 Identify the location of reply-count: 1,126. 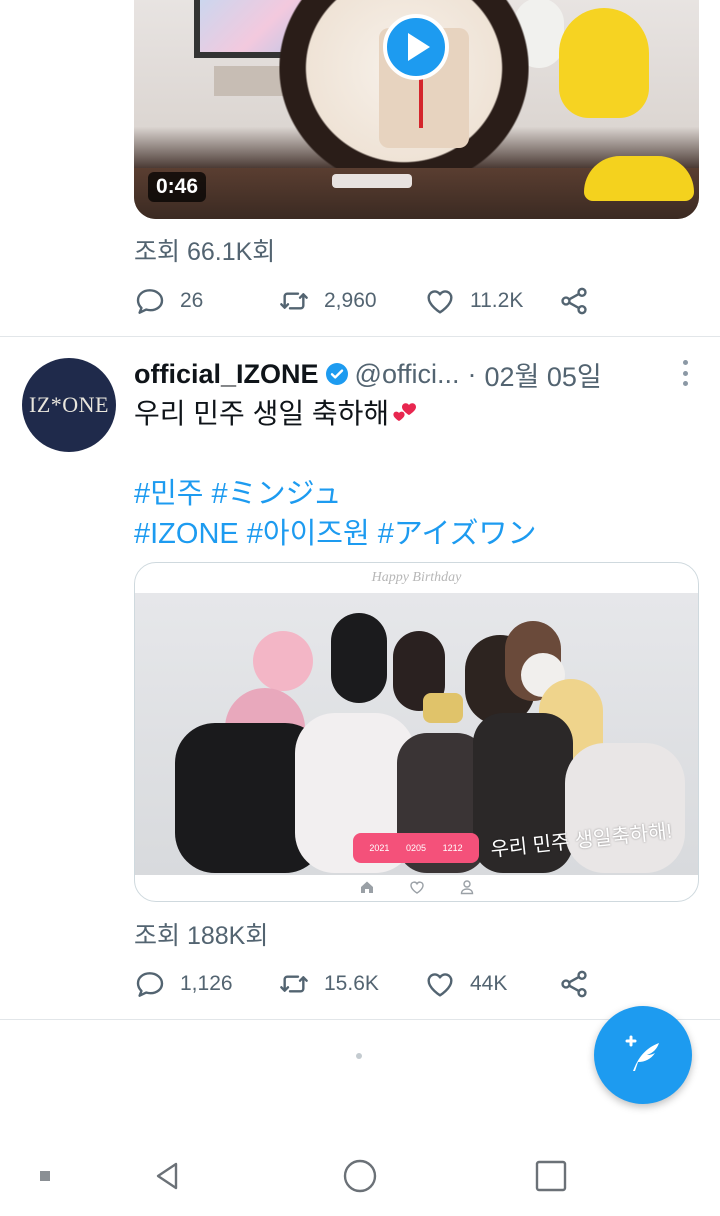
(206, 983).